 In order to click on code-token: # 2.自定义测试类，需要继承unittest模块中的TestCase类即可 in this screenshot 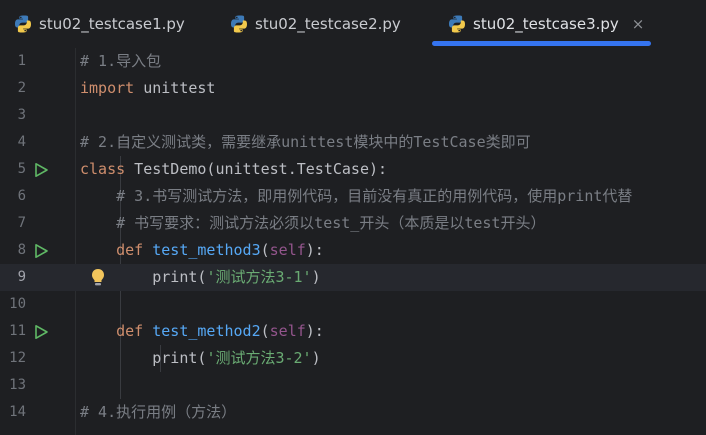, I will do `click(305, 142)`.